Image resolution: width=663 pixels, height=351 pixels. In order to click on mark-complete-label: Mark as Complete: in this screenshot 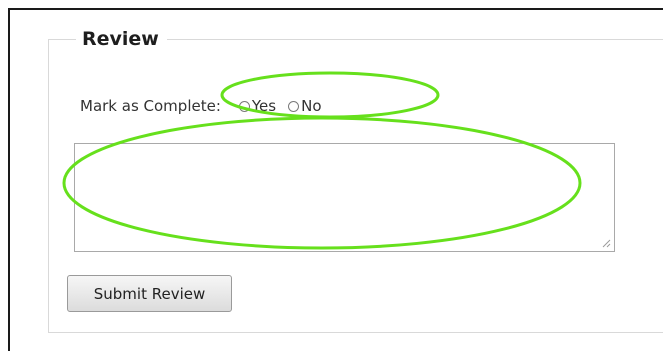, I will do `click(150, 106)`.